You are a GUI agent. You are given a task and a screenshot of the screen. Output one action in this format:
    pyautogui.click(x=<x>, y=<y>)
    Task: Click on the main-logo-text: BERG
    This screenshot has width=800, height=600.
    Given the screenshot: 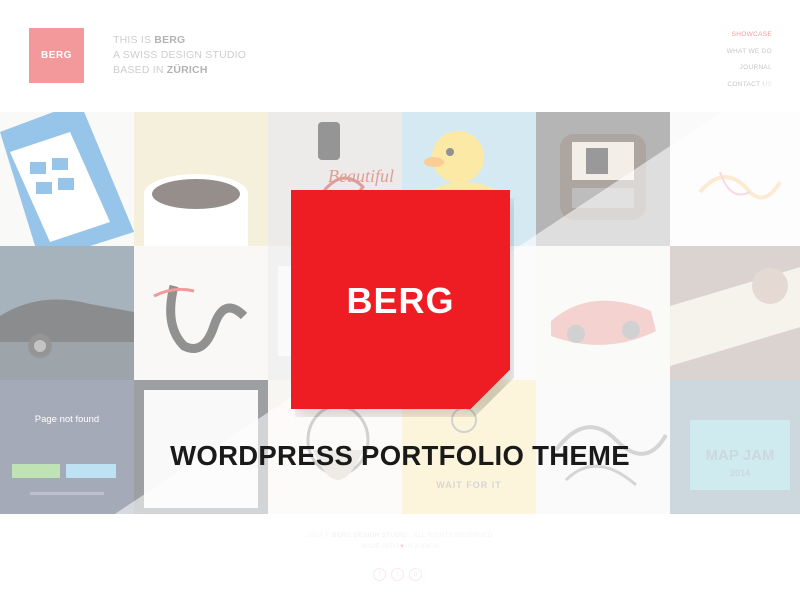 What is the action you would take?
    pyautogui.click(x=400, y=300)
    